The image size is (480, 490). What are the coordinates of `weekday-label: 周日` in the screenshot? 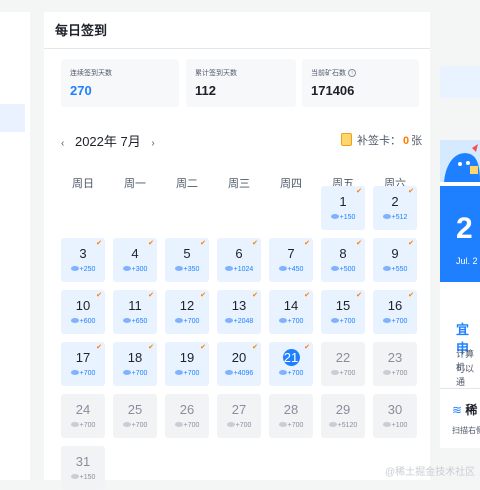 It's located at (83, 184).